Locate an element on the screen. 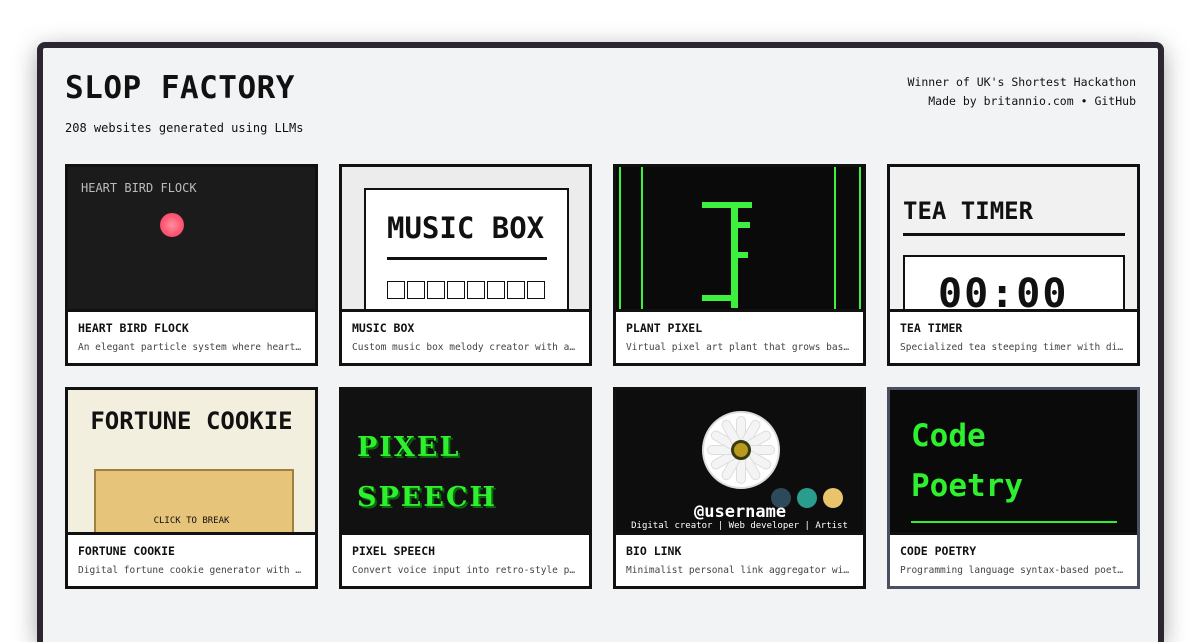 The image size is (1200, 642). thumb-label: MUSIC BOX is located at coordinates (466, 228).